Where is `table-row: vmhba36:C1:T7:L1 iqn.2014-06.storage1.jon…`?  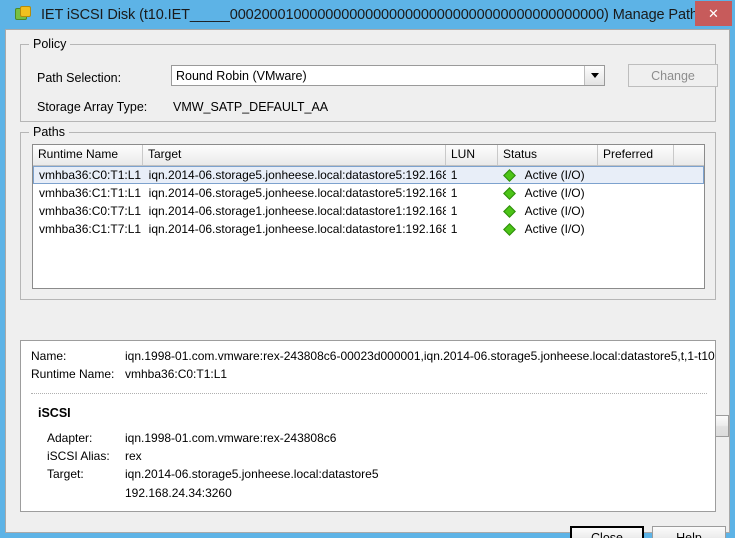
table-row: vmhba36:C1:T7:L1 iqn.2014-06.storage1.jon… is located at coordinates (368, 229).